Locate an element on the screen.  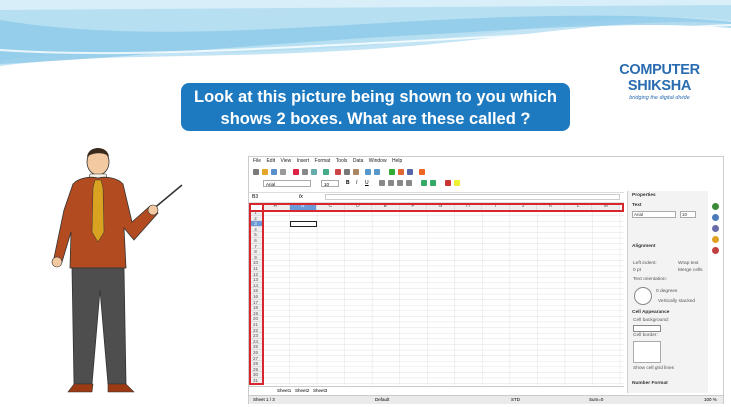
cut-icon is located at coordinates (338, 172).